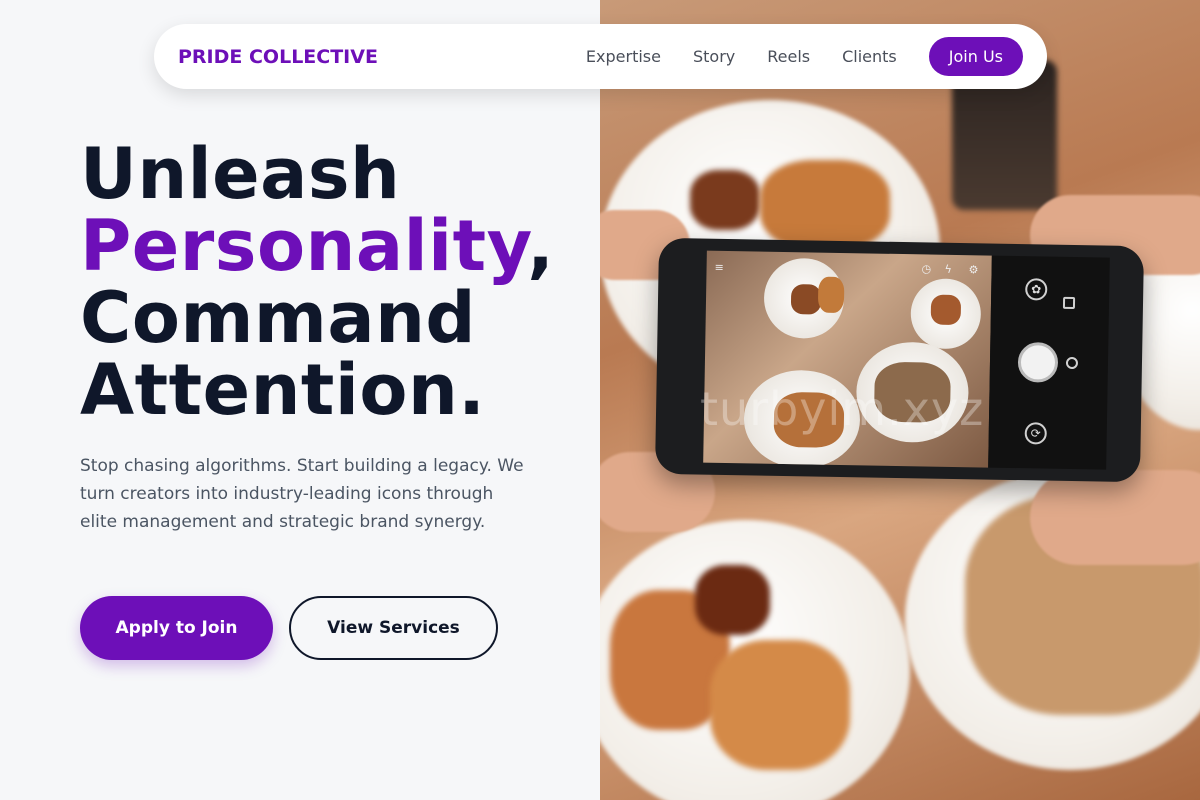 The width and height of the screenshot is (1200, 800). What do you see at coordinates (393, 628) in the screenshot?
I see `view-services-button: View Services` at bounding box center [393, 628].